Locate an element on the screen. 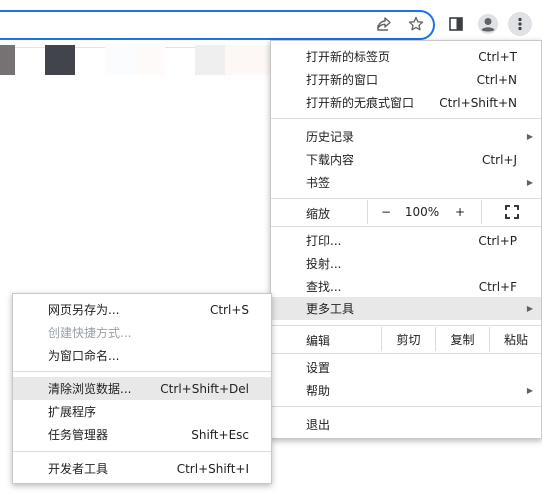 This screenshot has height=496, width=542. profile-icon is located at coordinates (488, 24).